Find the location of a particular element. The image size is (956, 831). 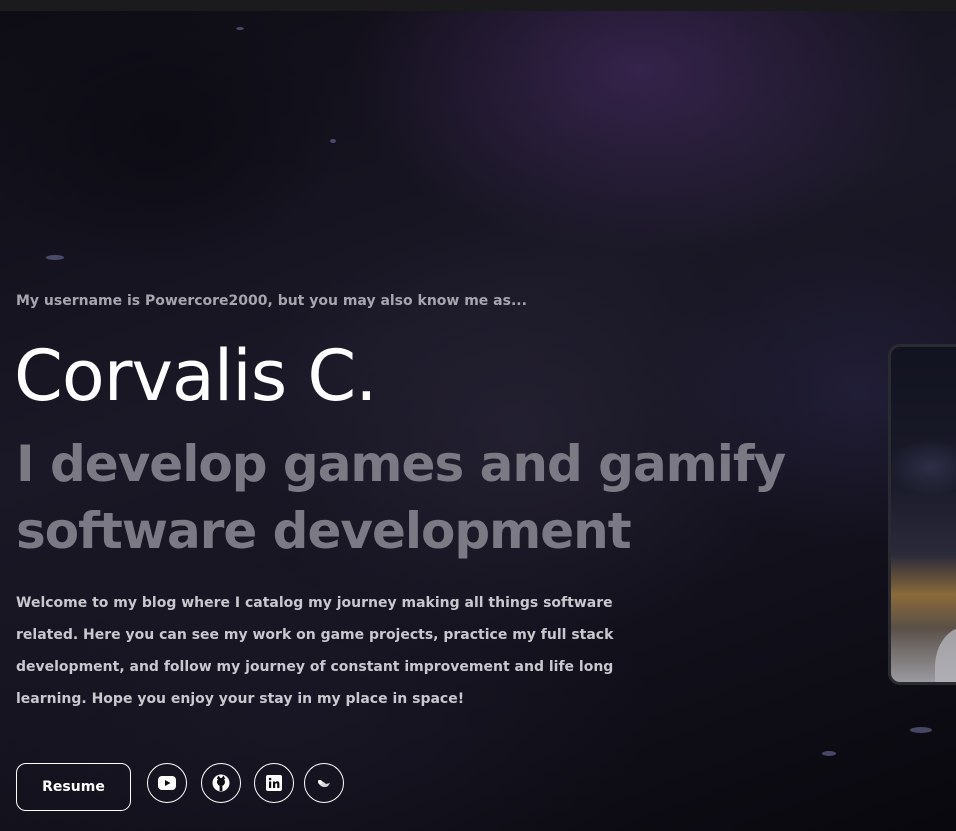

bird-icon is located at coordinates (324, 783).